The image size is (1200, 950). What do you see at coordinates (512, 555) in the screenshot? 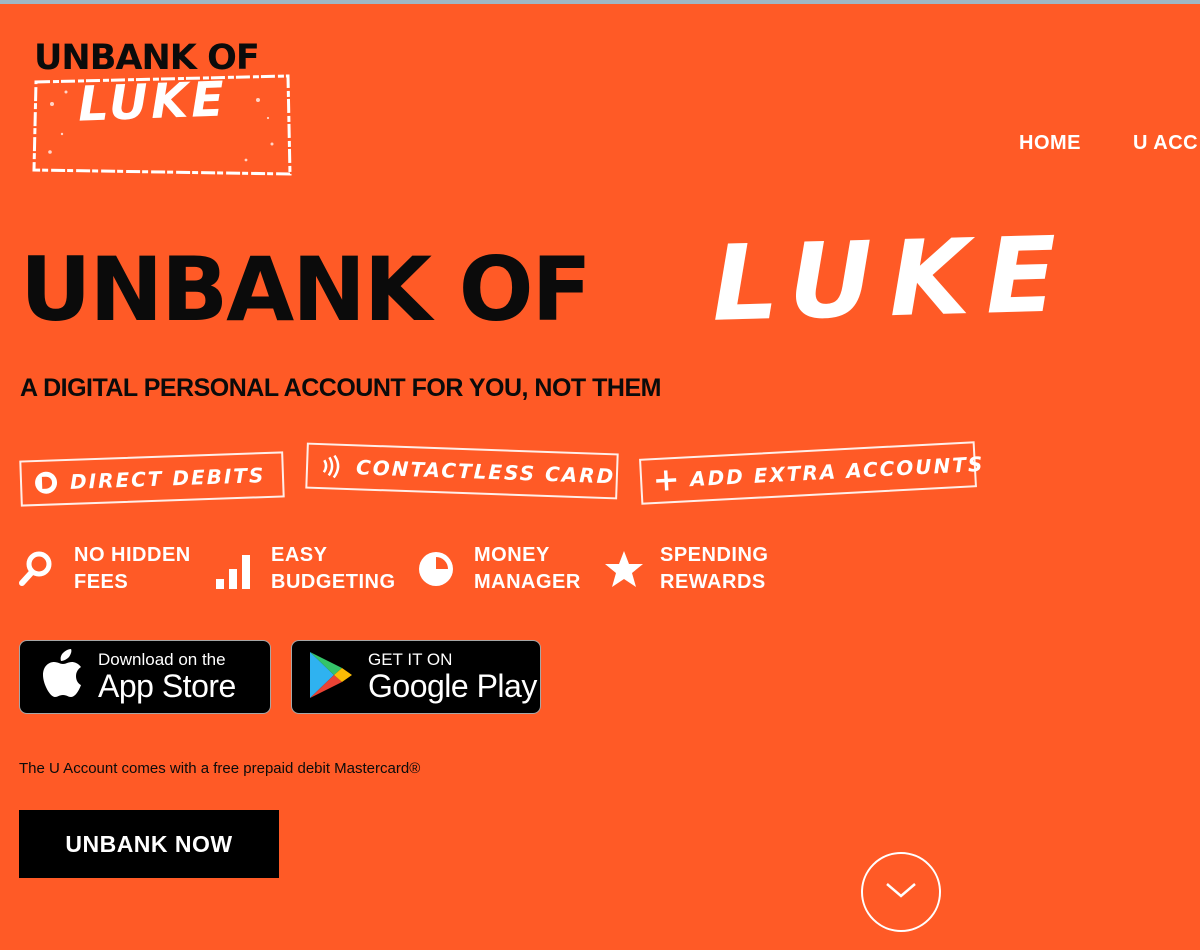
I see `feature-line-1: MONEY` at bounding box center [512, 555].